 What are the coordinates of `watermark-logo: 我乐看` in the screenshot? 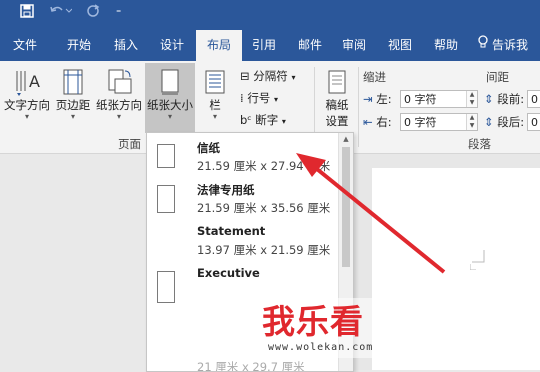 It's located at (313, 321).